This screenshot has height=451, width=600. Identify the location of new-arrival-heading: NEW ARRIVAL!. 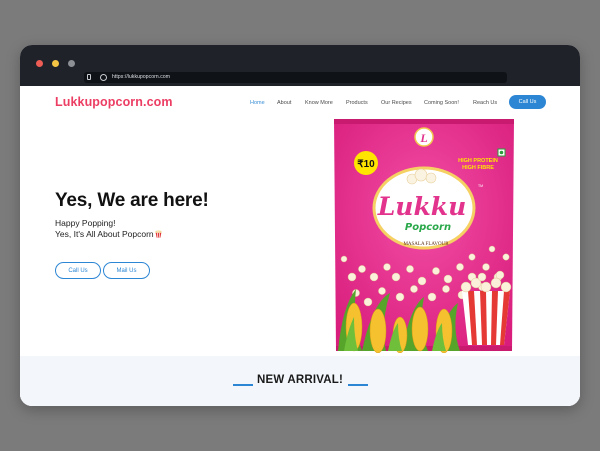
(300, 380).